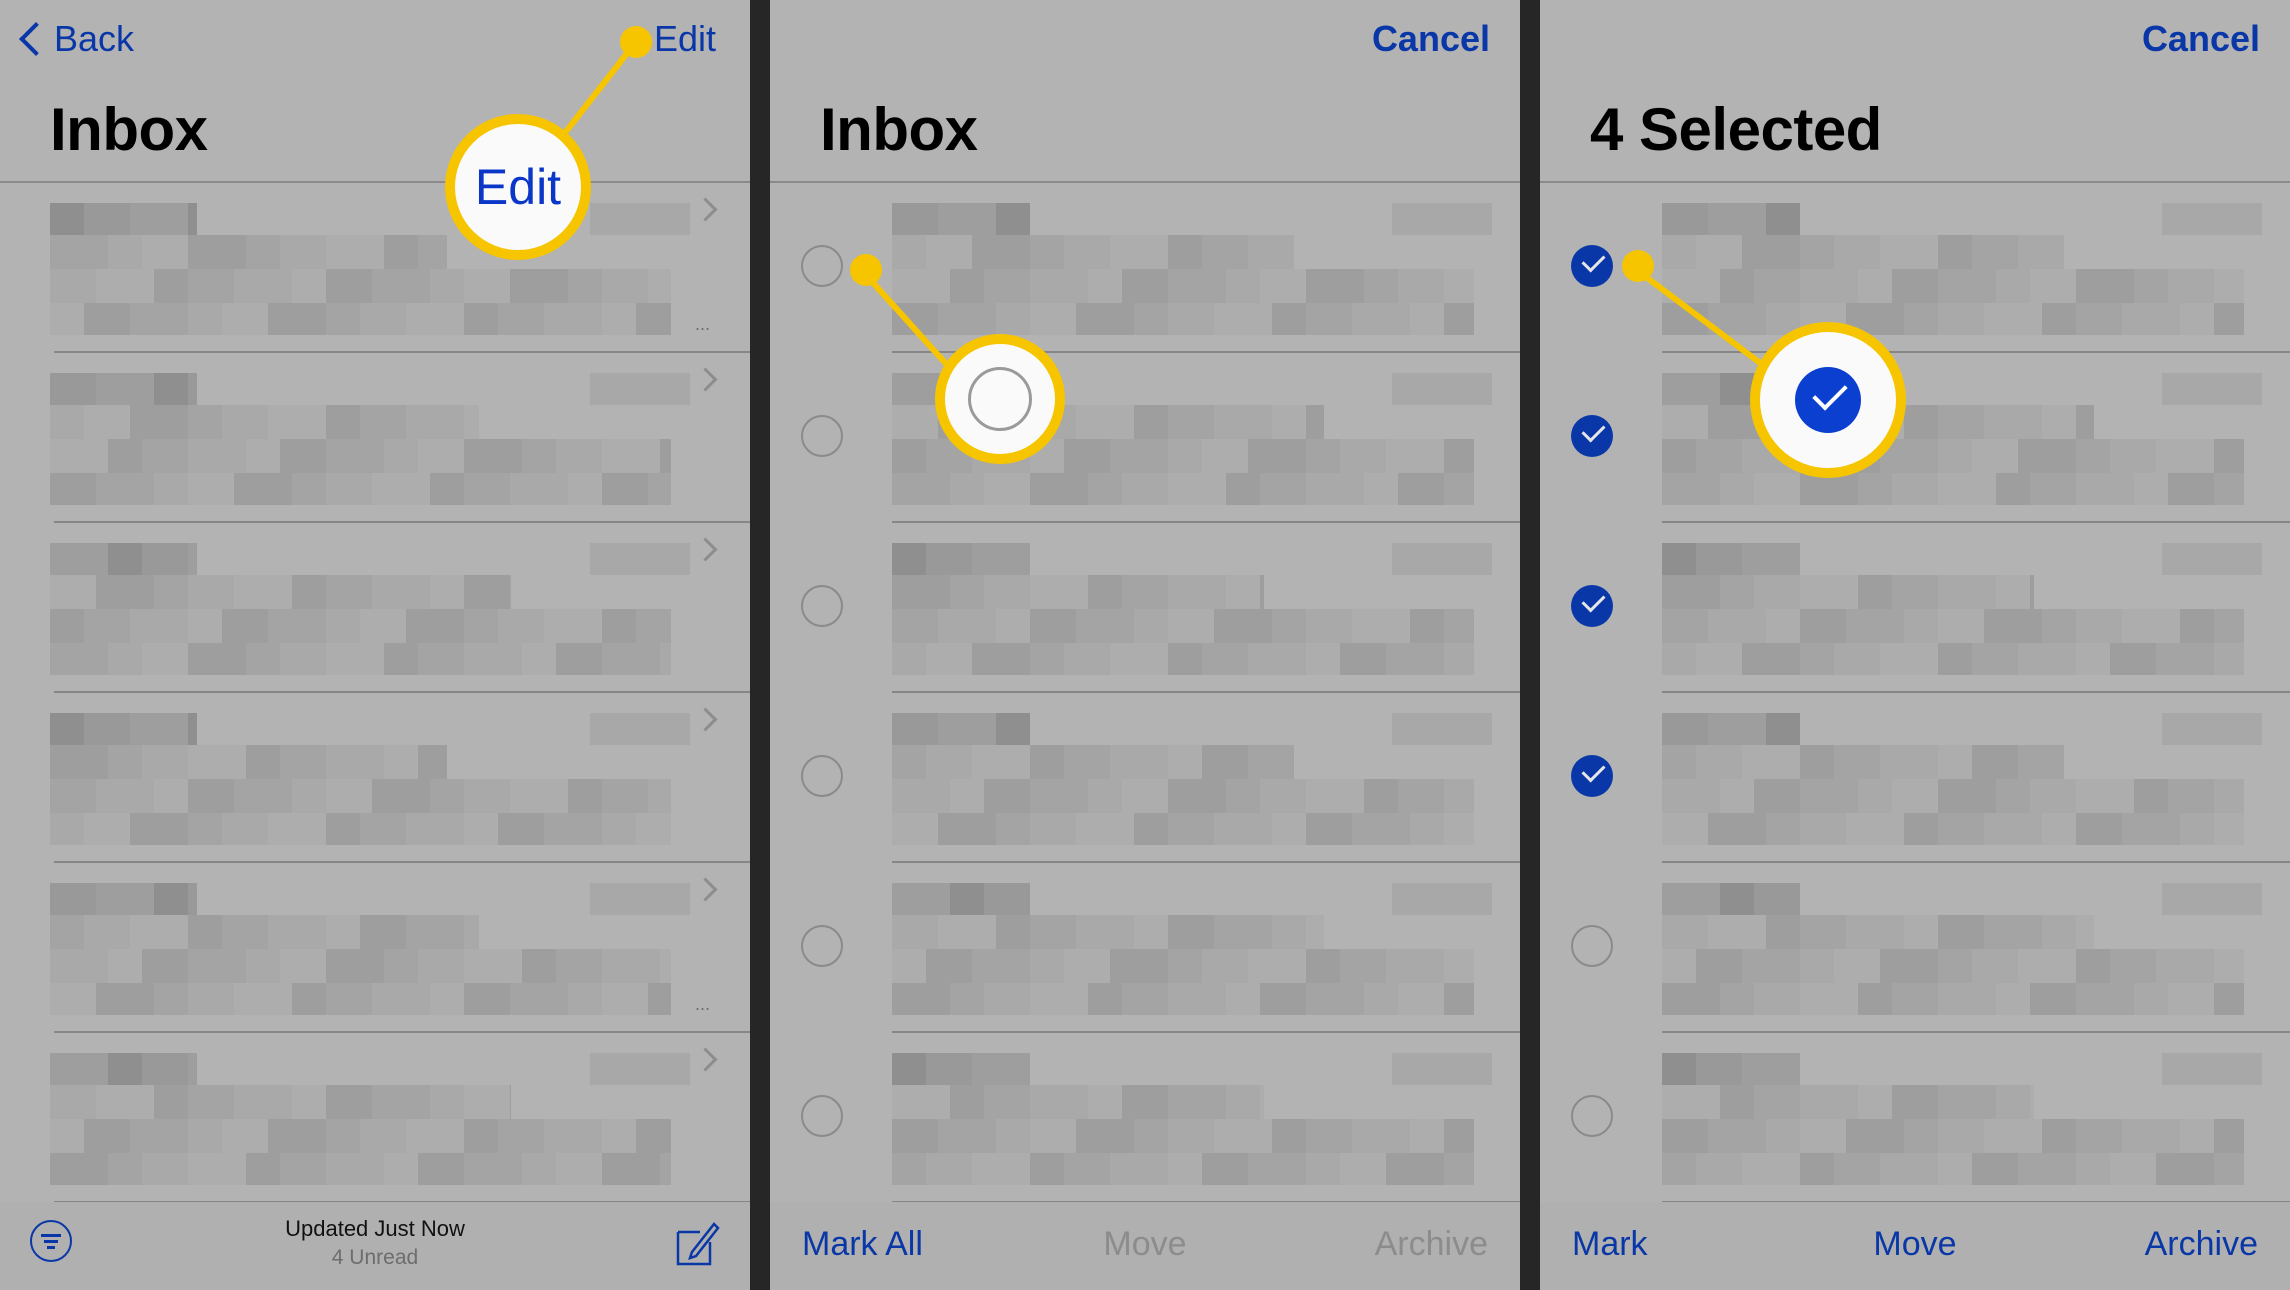  I want to click on edit-button: Edit, so click(685, 39).